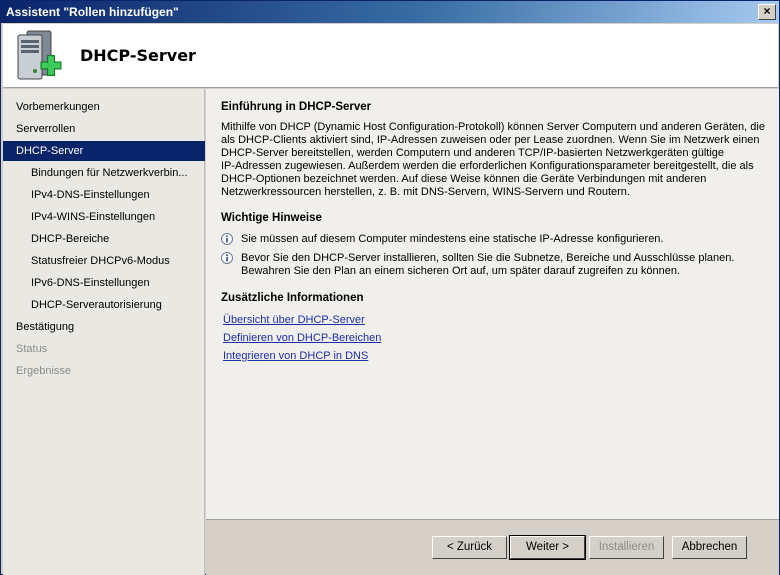 The width and height of the screenshot is (780, 575). I want to click on sidebar-item-vorbemerkungen: Vorbemerkungen, so click(104, 107).